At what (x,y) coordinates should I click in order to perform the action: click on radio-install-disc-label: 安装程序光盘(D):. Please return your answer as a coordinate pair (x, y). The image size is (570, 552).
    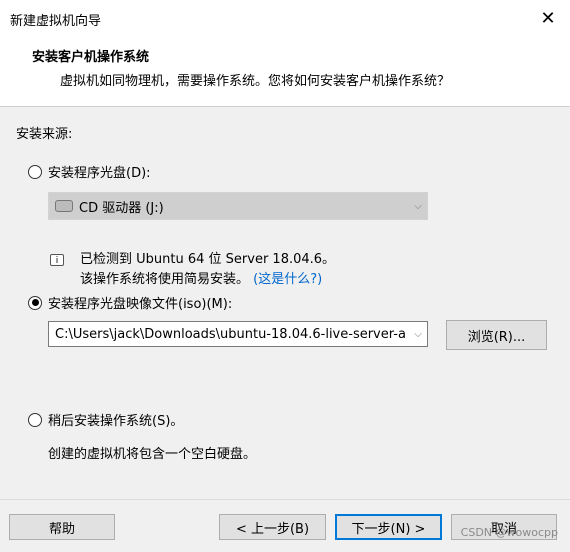
    Looking at the image, I should click on (99, 173).